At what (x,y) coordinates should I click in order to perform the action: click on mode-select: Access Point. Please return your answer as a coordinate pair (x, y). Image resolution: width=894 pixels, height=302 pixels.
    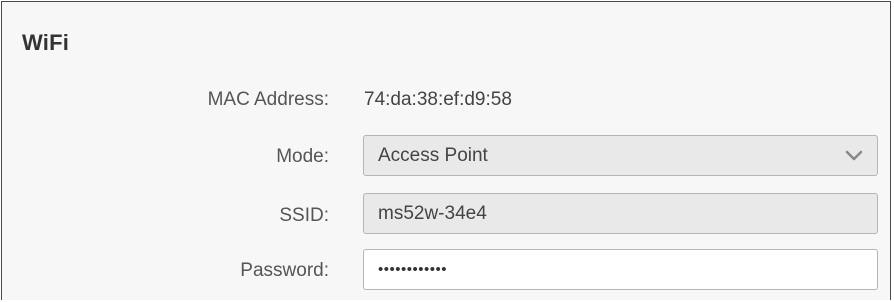
    Looking at the image, I should click on (620, 155).